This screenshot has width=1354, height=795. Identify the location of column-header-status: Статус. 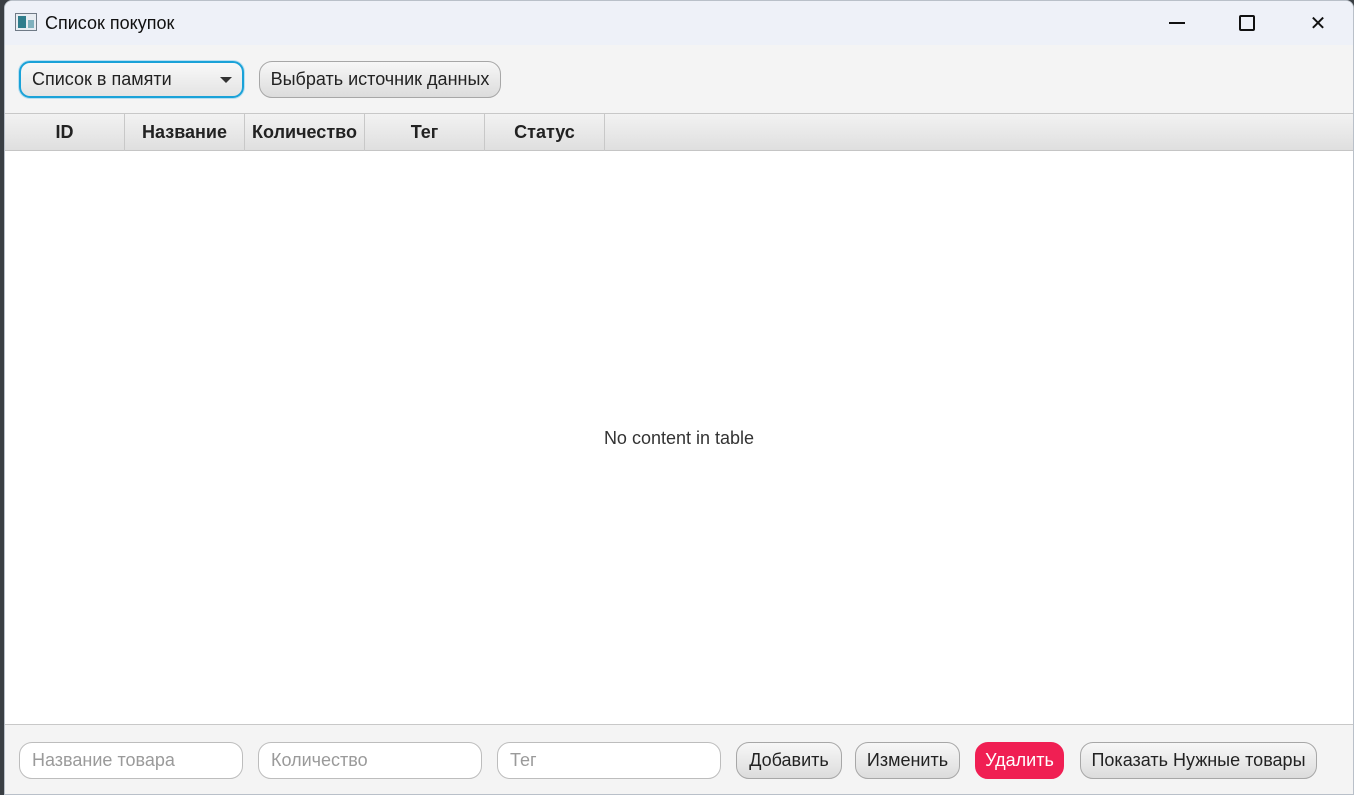
(545, 132).